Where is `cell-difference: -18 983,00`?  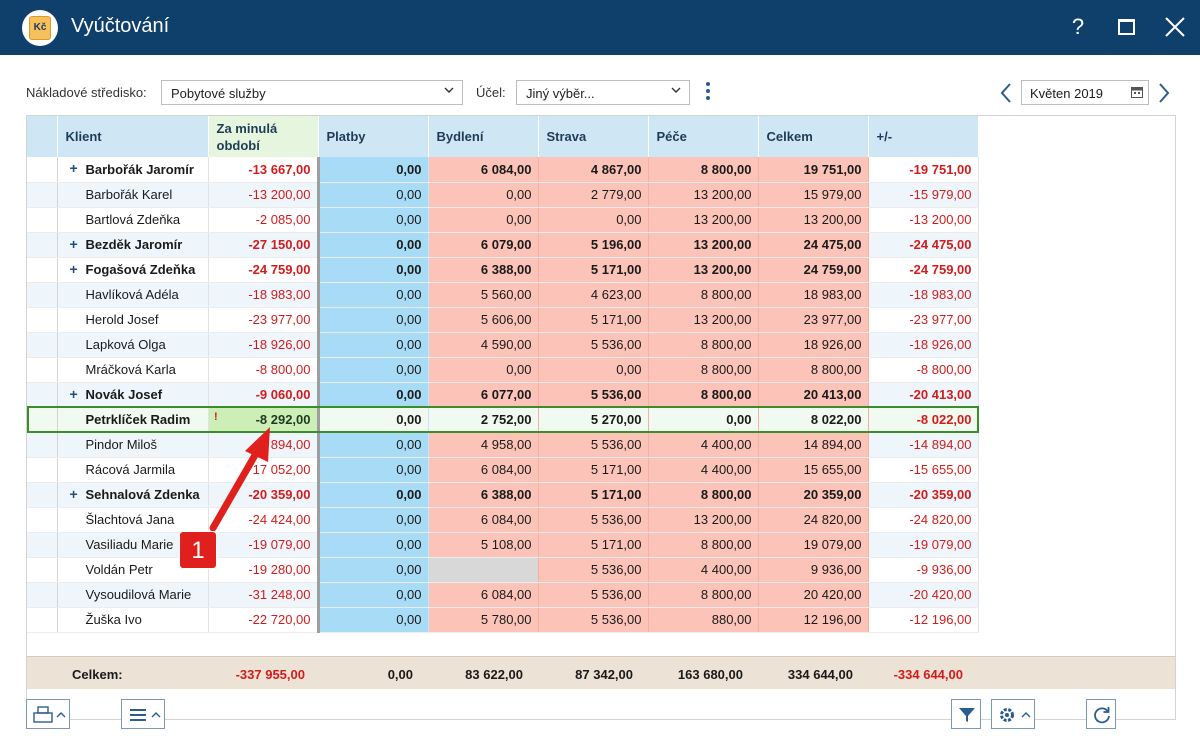 cell-difference: -18 983,00 is located at coordinates (923, 295).